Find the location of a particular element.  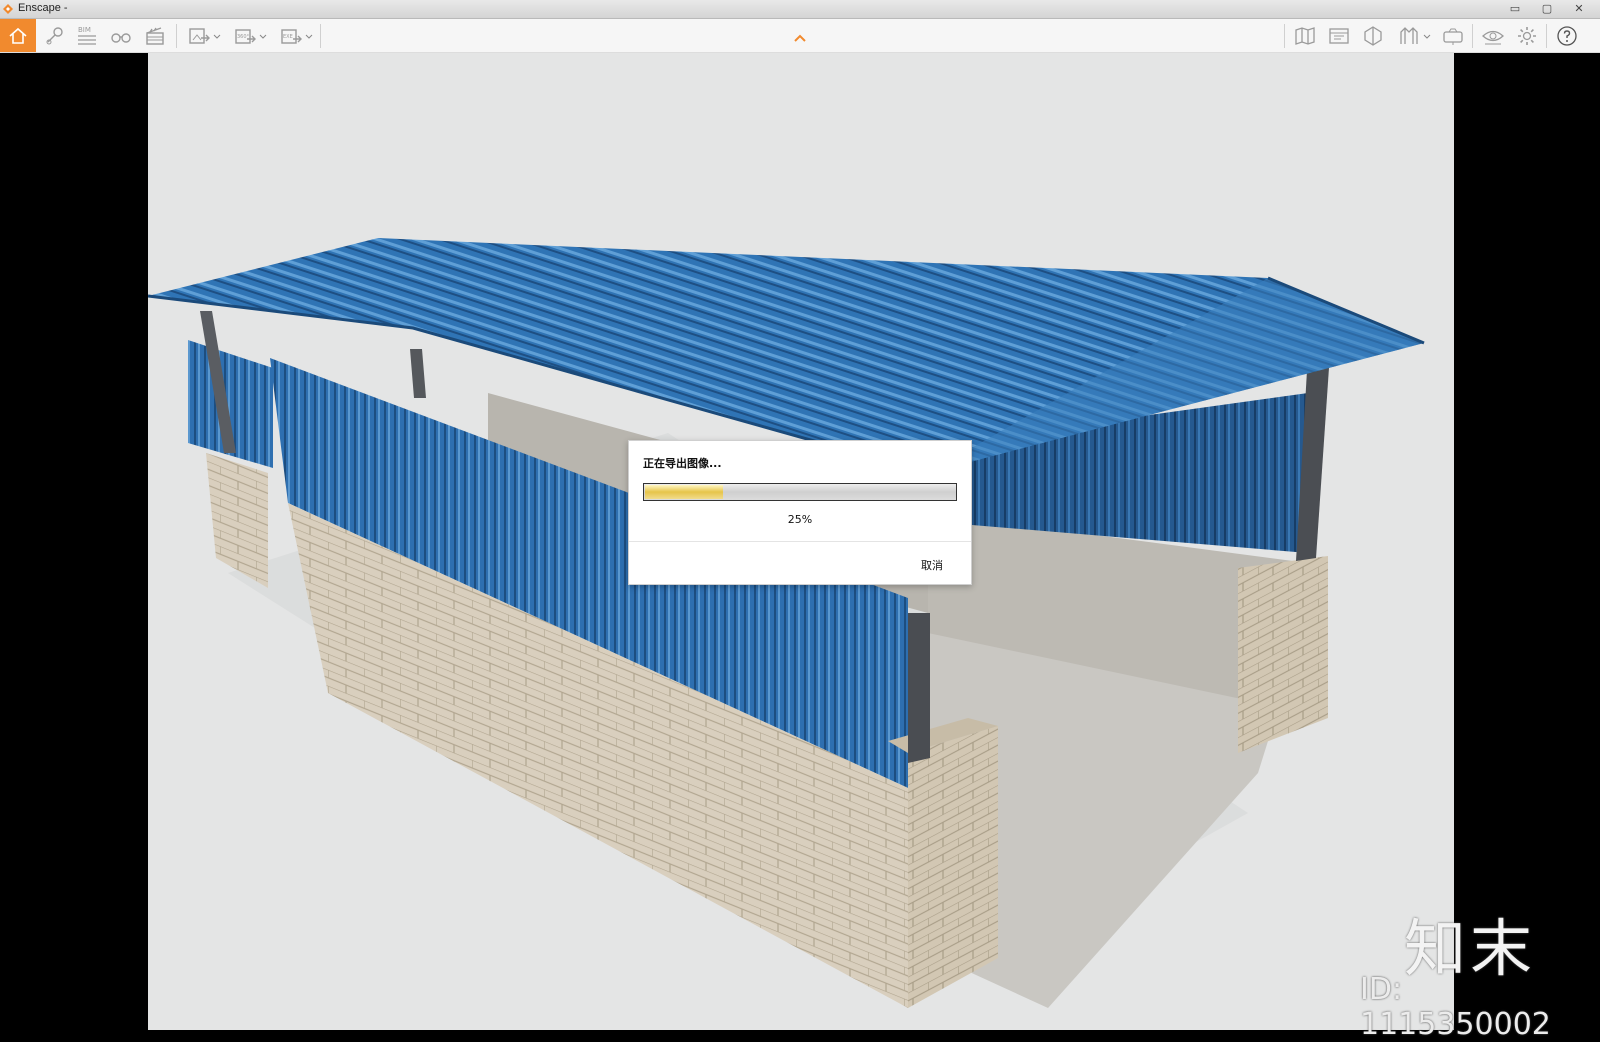

bim-button: BIM is located at coordinates (87, 35).